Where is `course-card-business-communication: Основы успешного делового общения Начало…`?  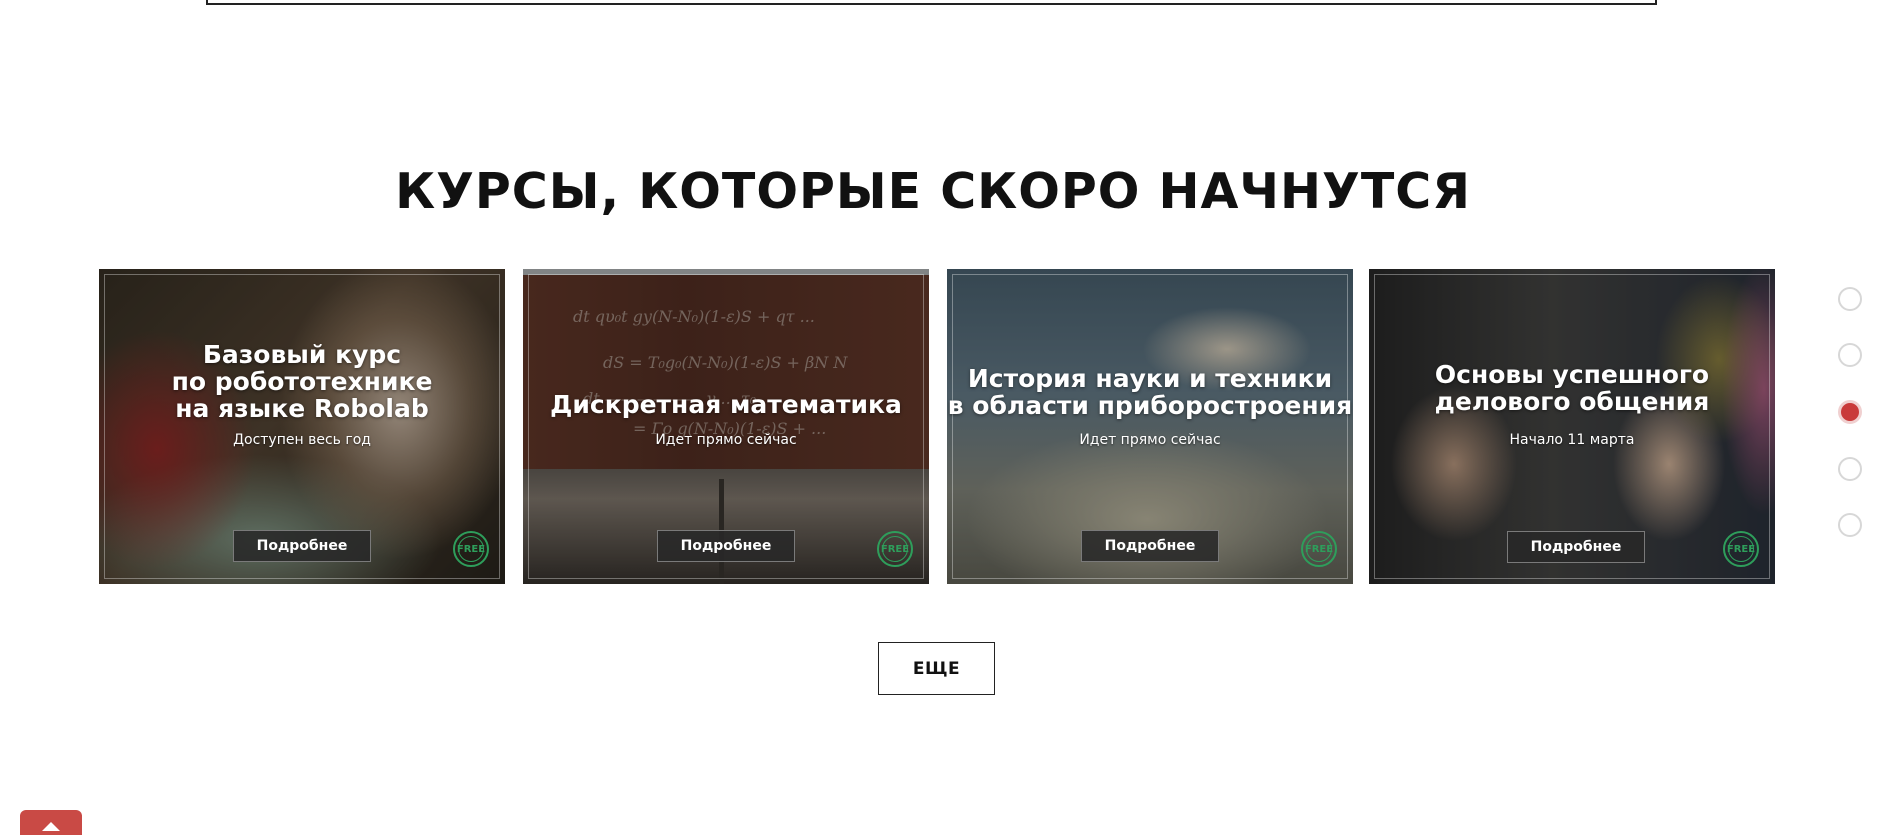 course-card-business-communication: Основы успешного делового общения Начало… is located at coordinates (1572, 426).